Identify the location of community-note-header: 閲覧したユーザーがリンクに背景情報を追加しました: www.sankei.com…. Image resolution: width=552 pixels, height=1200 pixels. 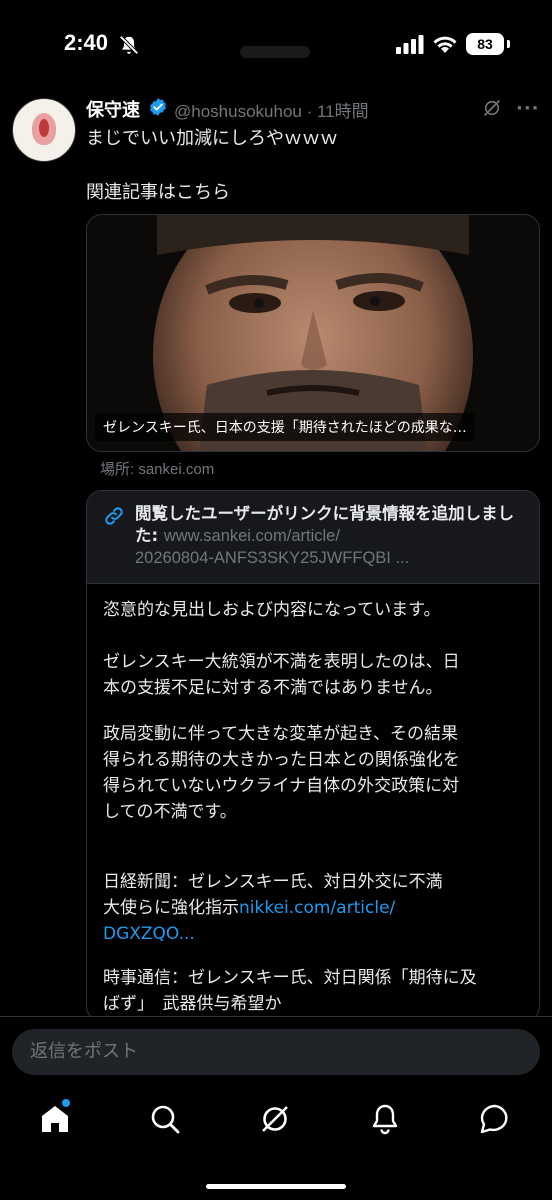
(313, 537).